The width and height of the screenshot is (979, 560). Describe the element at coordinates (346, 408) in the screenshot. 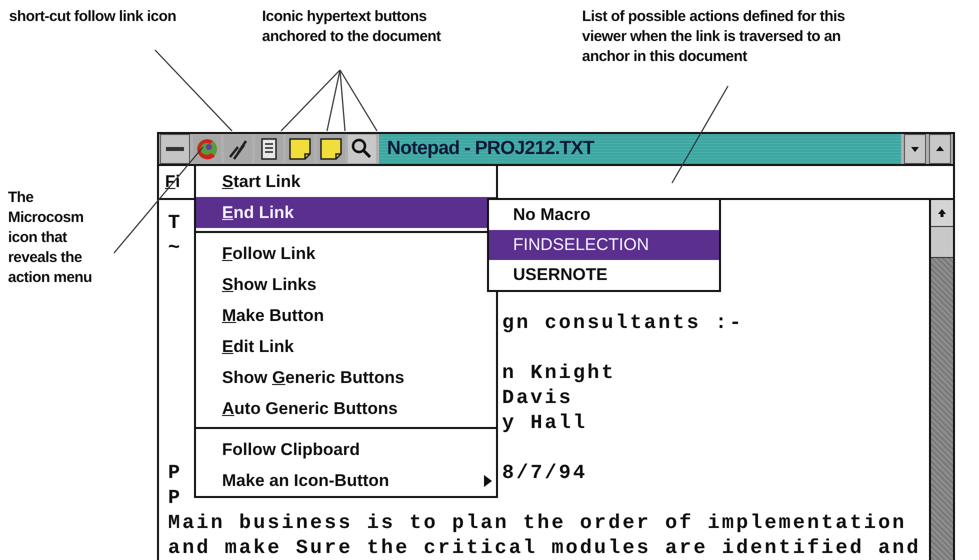

I see `menu-item: Auto Generic Buttons` at that location.